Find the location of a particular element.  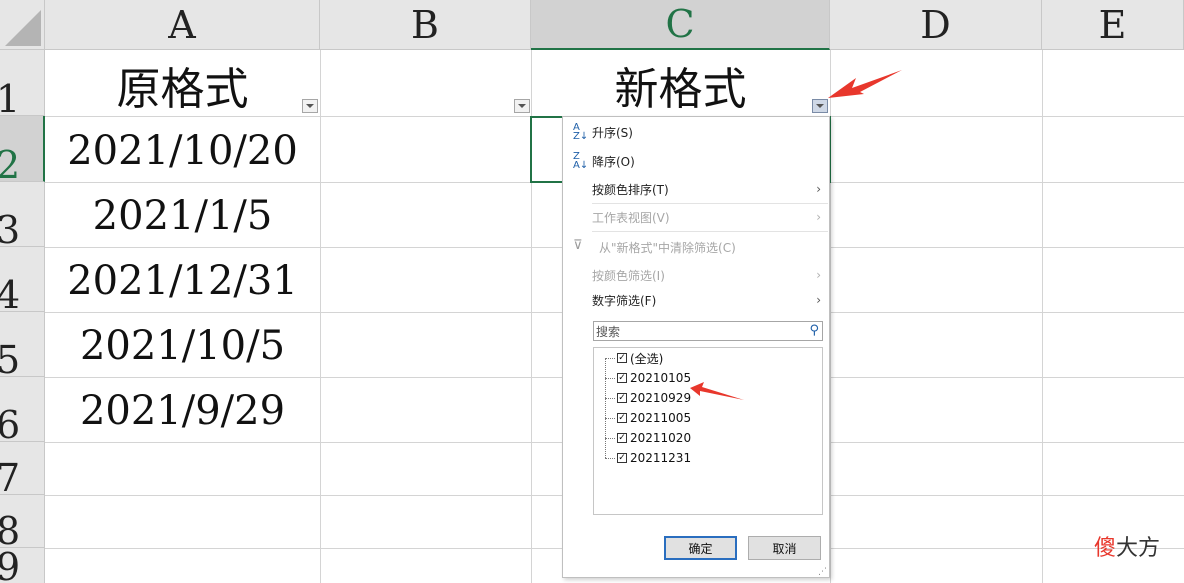

column-header-b: B is located at coordinates (425, 25).